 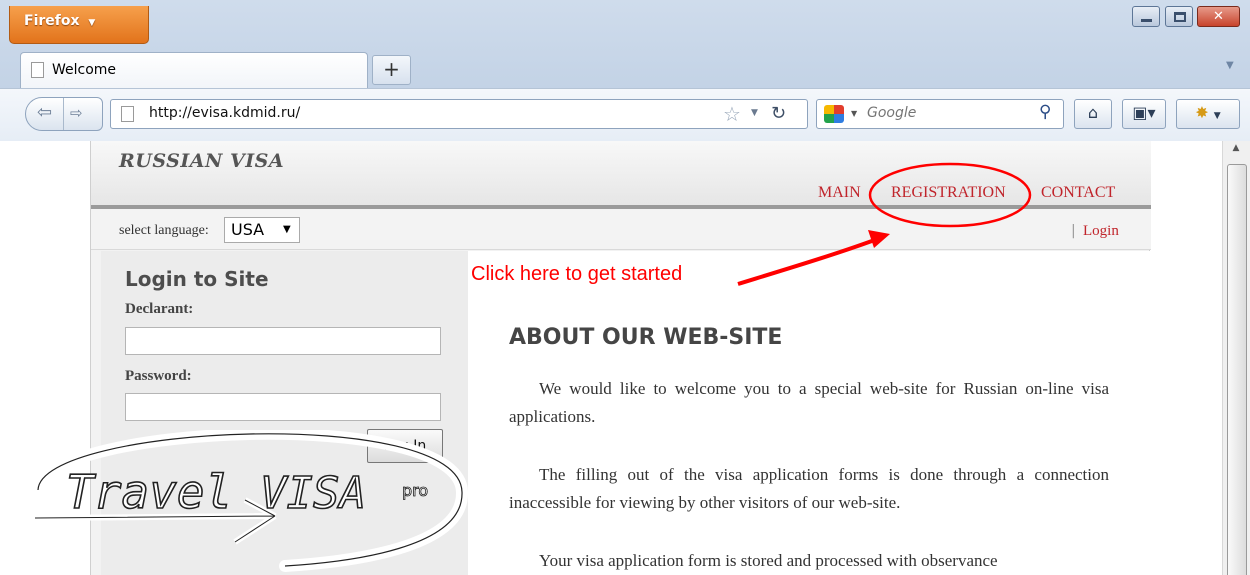 I want to click on bookmarks-button: ▣▾, so click(x=1144, y=114).